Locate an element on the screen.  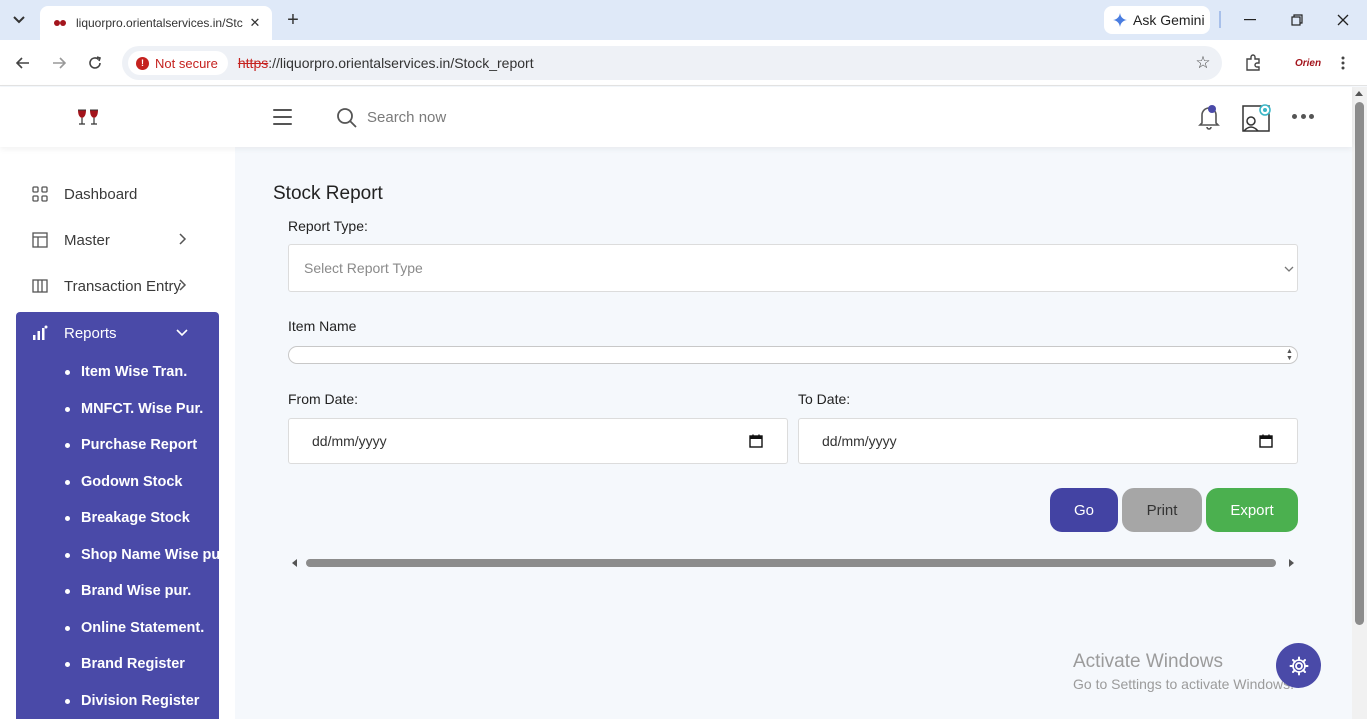
to-date-input: dd/mm/yyyy is located at coordinates (1048, 441).